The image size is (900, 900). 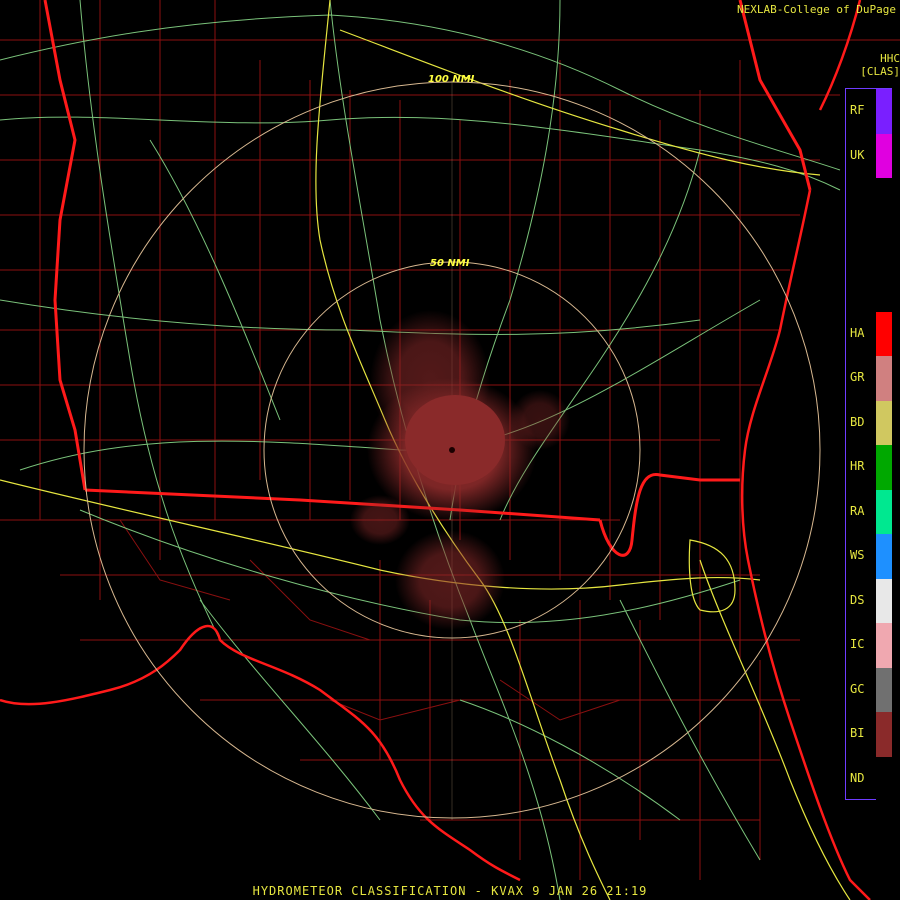 What do you see at coordinates (857, 644) in the screenshot?
I see `legend-label: IC` at bounding box center [857, 644].